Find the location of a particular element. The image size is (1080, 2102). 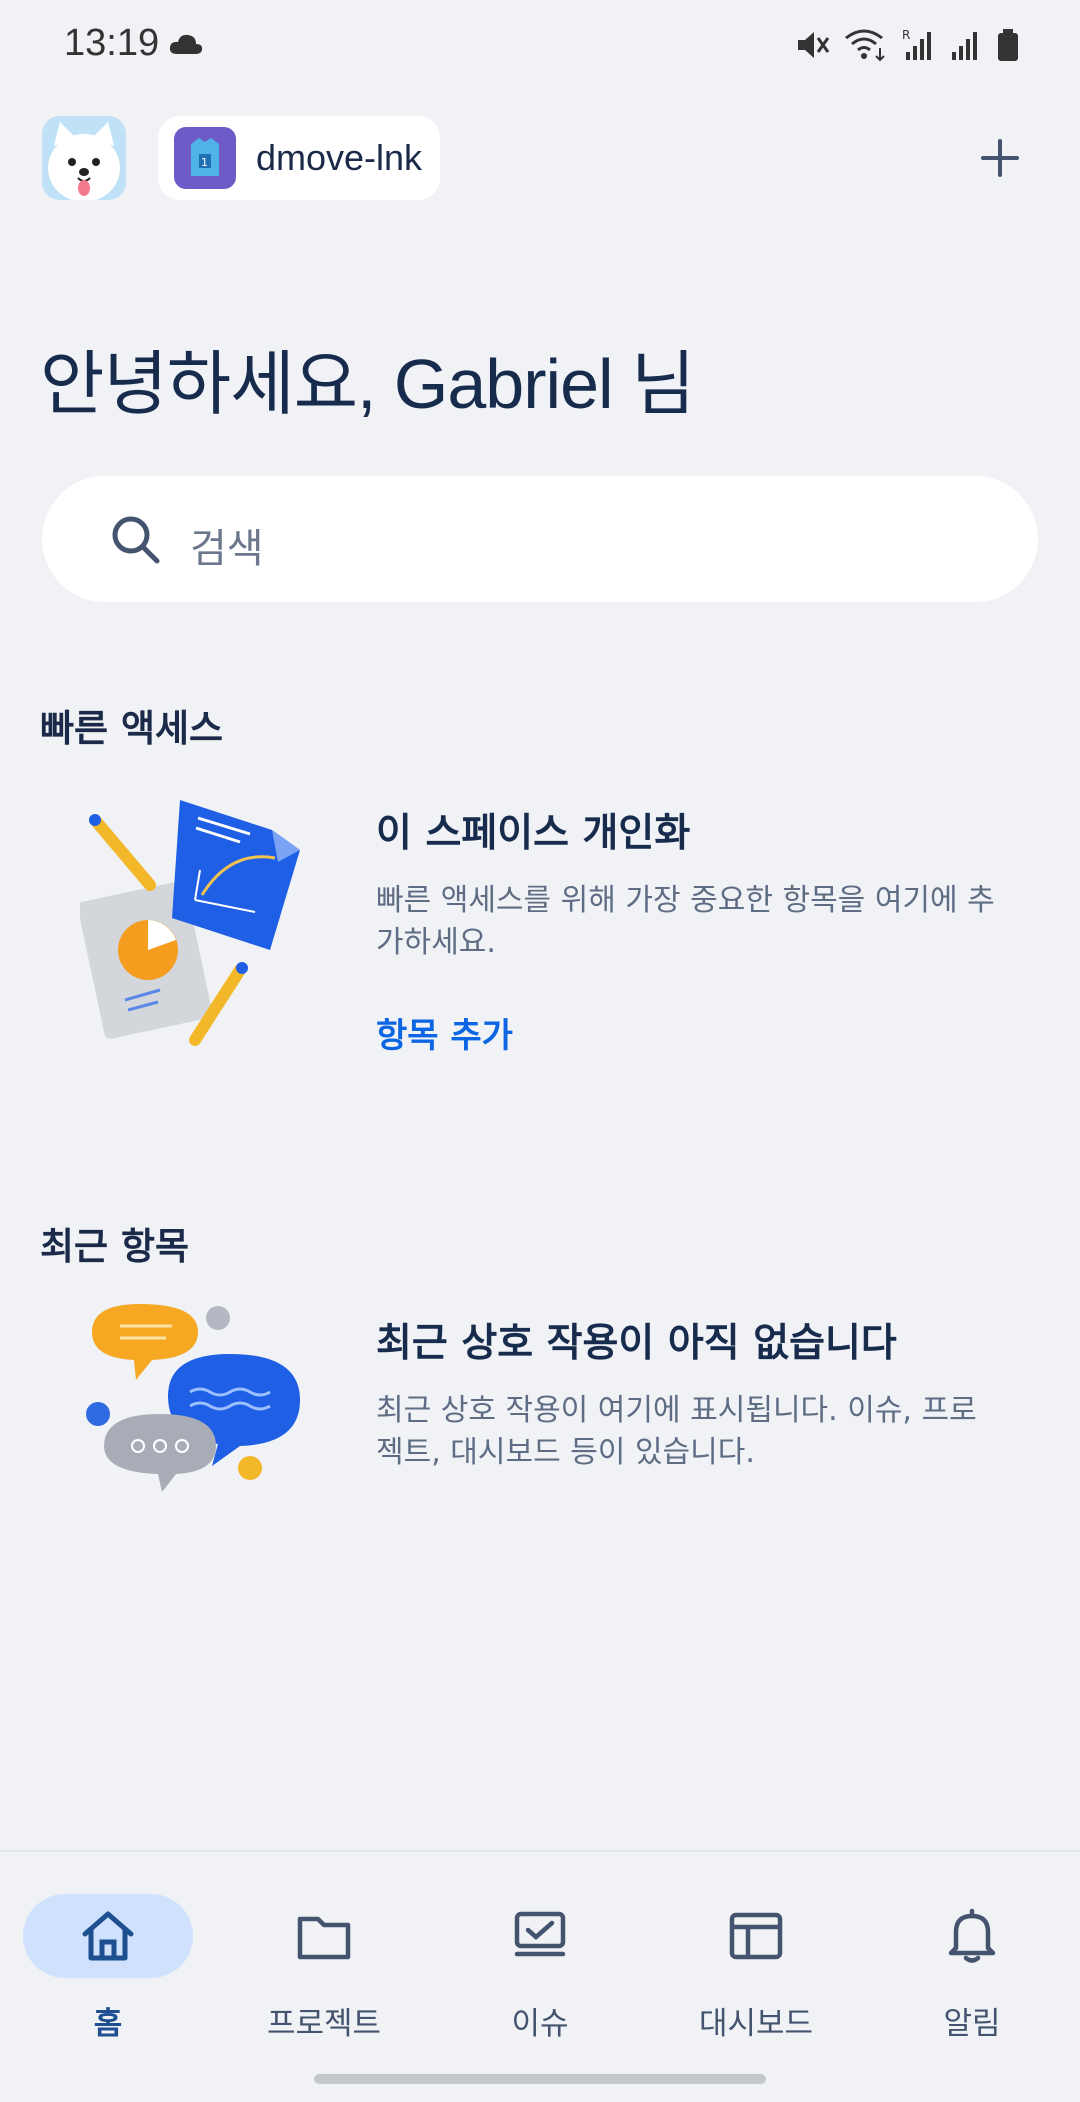

mute-icon is located at coordinates (814, 45).